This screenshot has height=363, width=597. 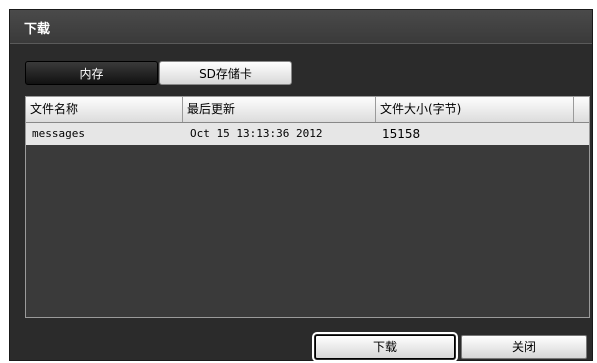 I want to click on dialog-title: 下载, so click(x=37, y=29).